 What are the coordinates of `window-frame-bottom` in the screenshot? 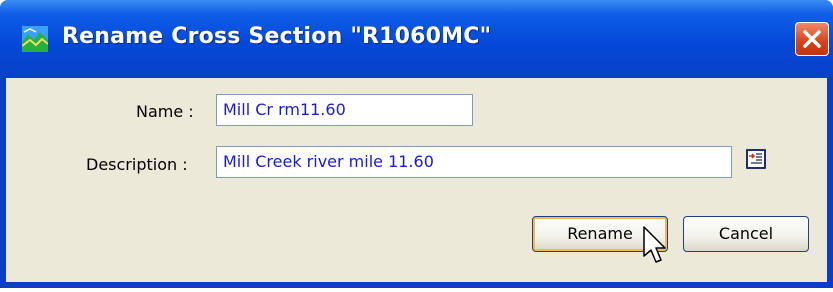 It's located at (416, 285).